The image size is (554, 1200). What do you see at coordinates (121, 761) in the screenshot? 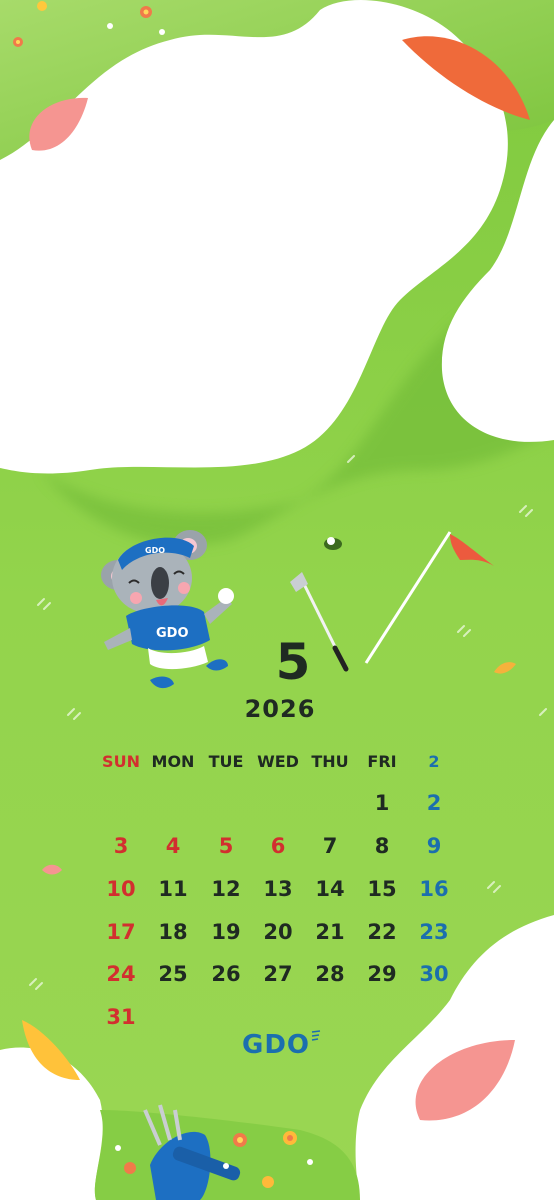
I see `weekday-label: SUN` at bounding box center [121, 761].